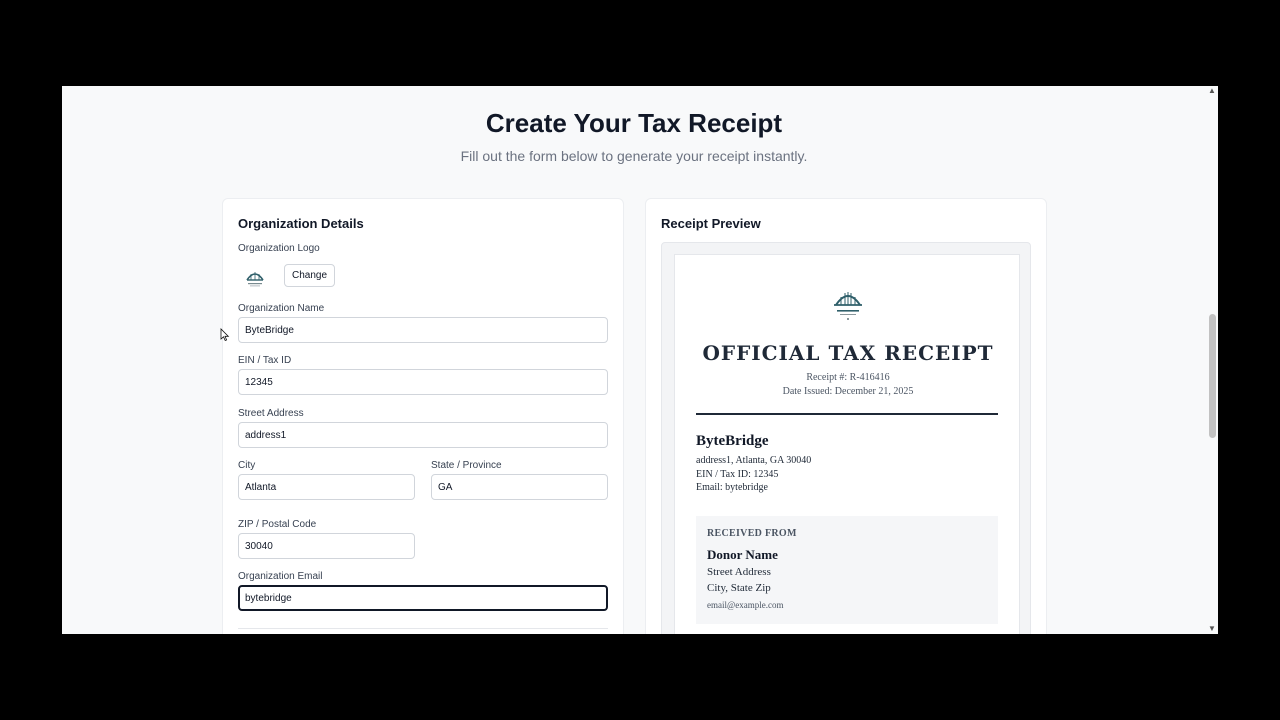 The height and width of the screenshot is (720, 1280). Describe the element at coordinates (280, 576) in the screenshot. I see `organization-email-label: Organization Email` at that location.